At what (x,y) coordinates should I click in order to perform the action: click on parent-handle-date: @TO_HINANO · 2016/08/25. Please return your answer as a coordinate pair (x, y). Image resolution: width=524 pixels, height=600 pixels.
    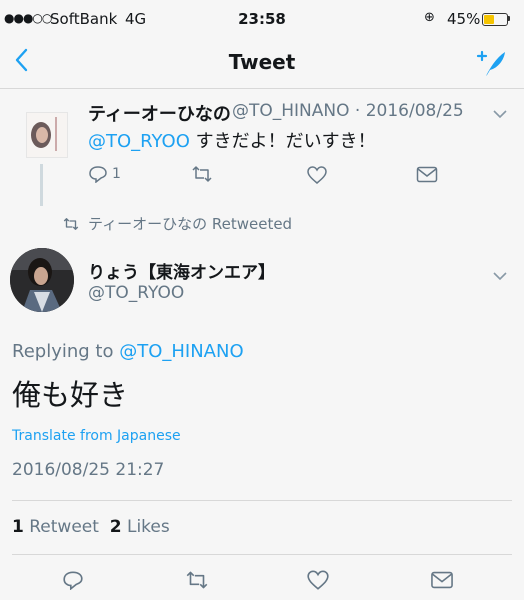
    Looking at the image, I should click on (348, 111).